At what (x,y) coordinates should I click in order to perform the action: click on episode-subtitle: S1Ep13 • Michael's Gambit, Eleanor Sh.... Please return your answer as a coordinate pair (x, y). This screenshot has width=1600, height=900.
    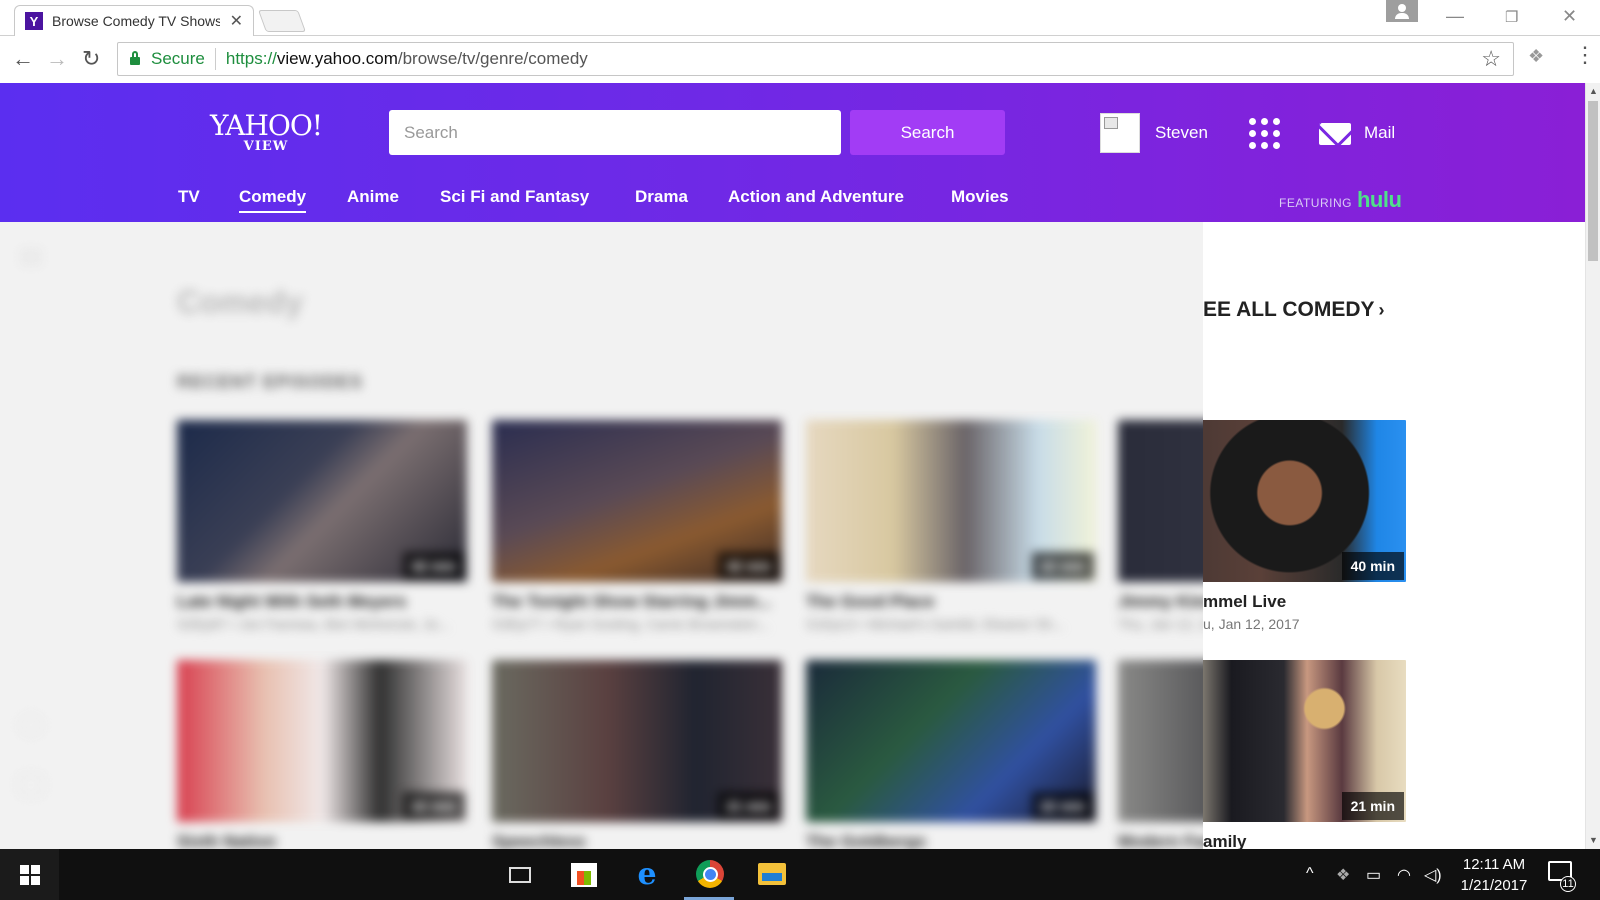
    Looking at the image, I should click on (935, 624).